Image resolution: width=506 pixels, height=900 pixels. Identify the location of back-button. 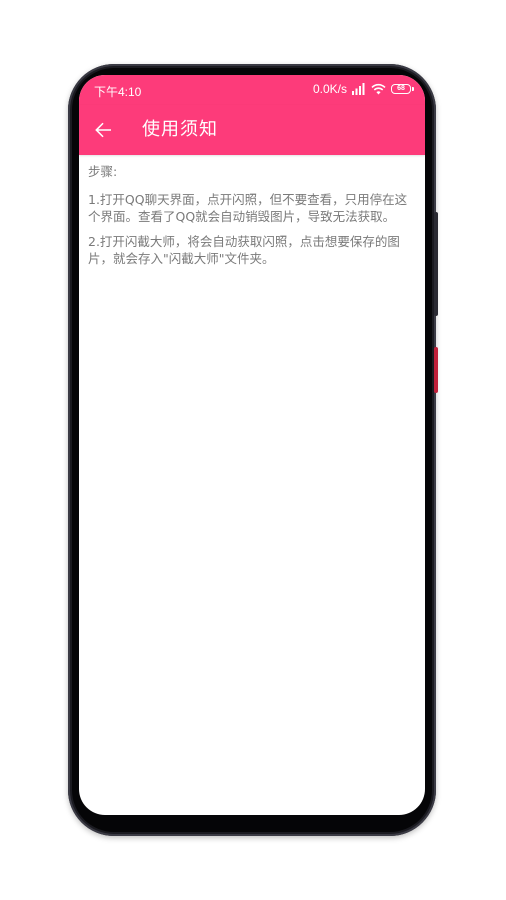
(103, 130).